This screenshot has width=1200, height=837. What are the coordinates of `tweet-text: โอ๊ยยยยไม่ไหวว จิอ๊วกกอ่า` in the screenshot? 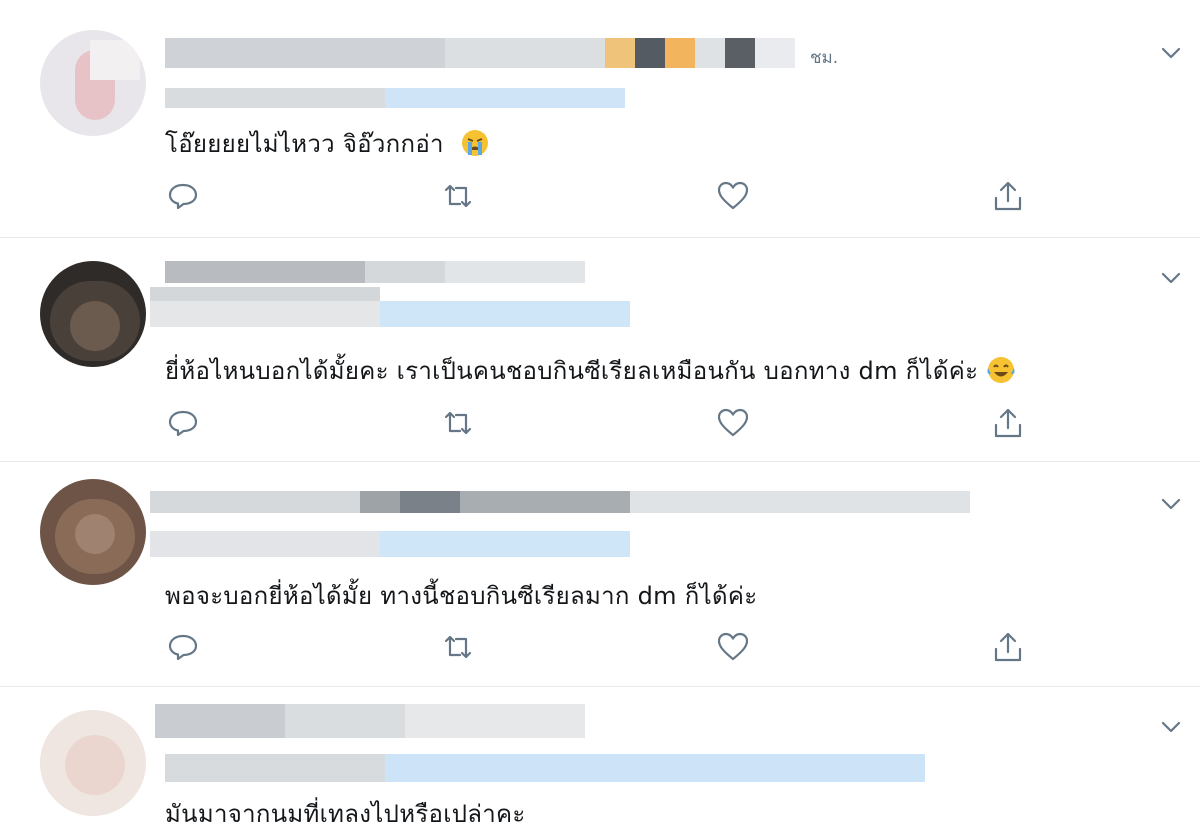 It's located at (327, 143).